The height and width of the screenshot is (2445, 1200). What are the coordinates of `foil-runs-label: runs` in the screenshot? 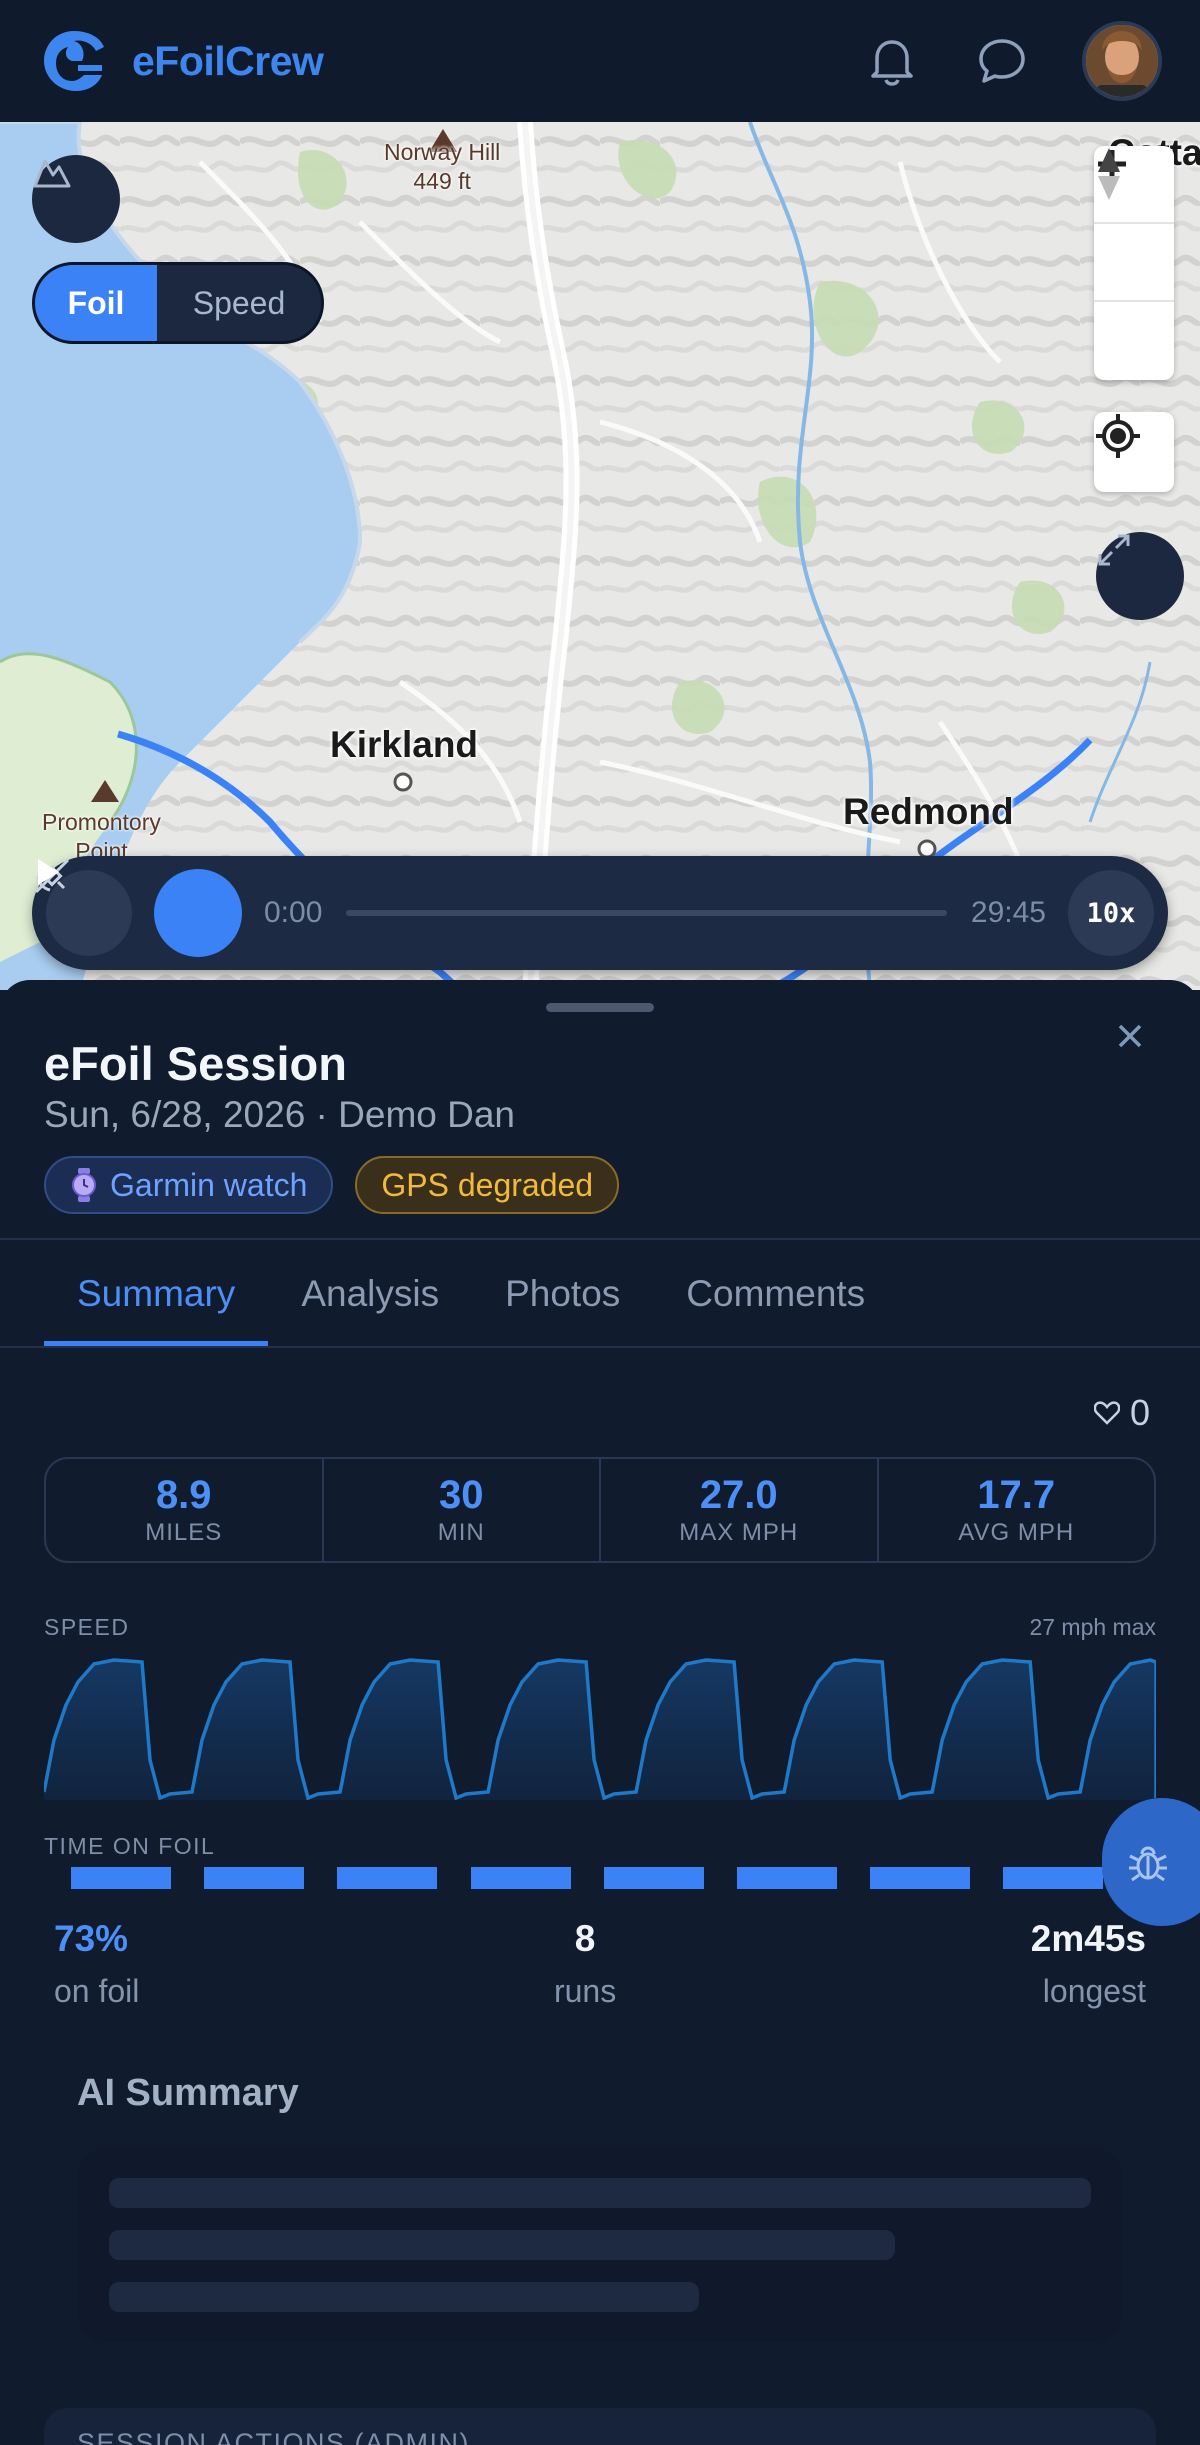 It's located at (585, 1991).